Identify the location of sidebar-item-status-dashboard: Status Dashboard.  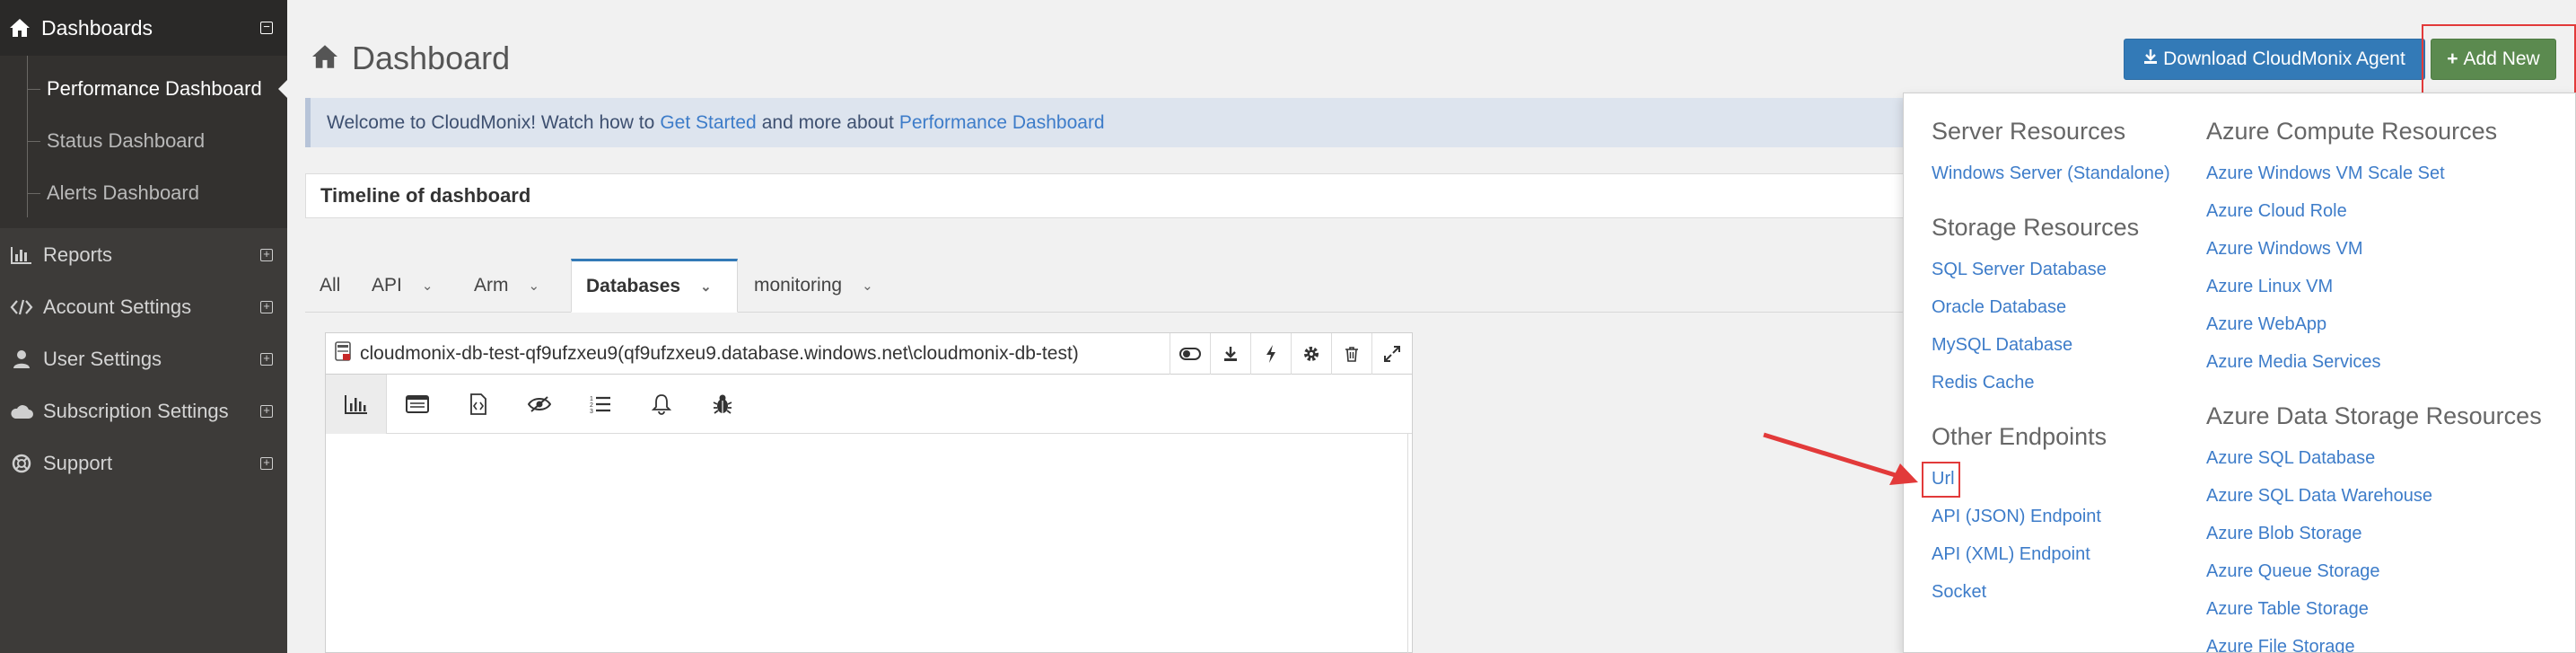
(126, 141).